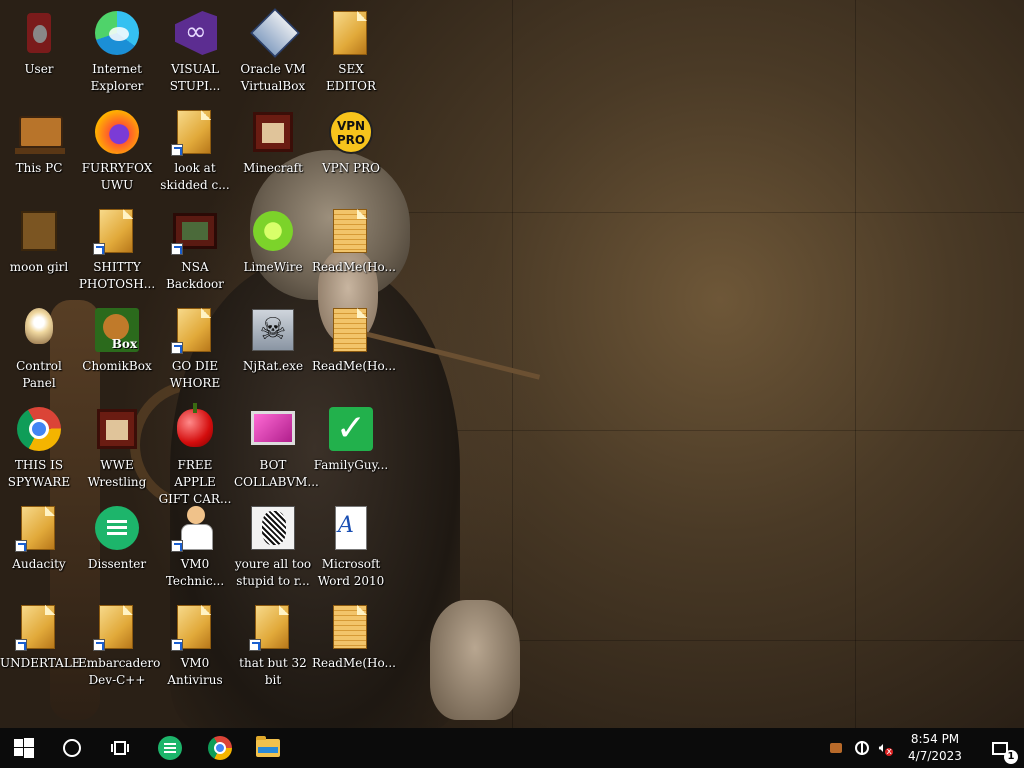  What do you see at coordinates (935, 748) in the screenshot?
I see `taskbar-clock: 8:54 PM 4/7/2023` at bounding box center [935, 748].